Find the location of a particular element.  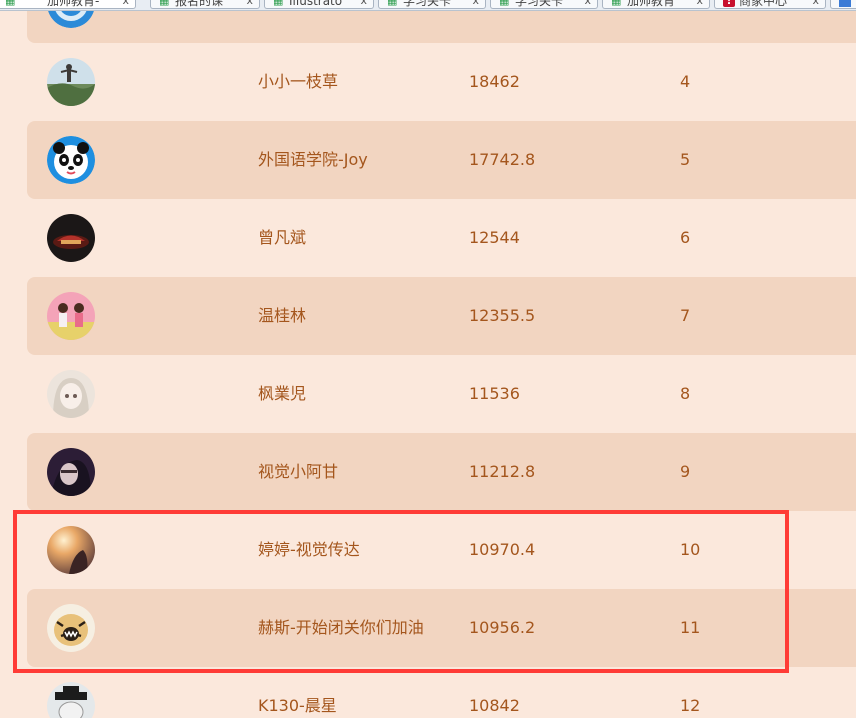

user-score: 12544 is located at coordinates (494, 237).